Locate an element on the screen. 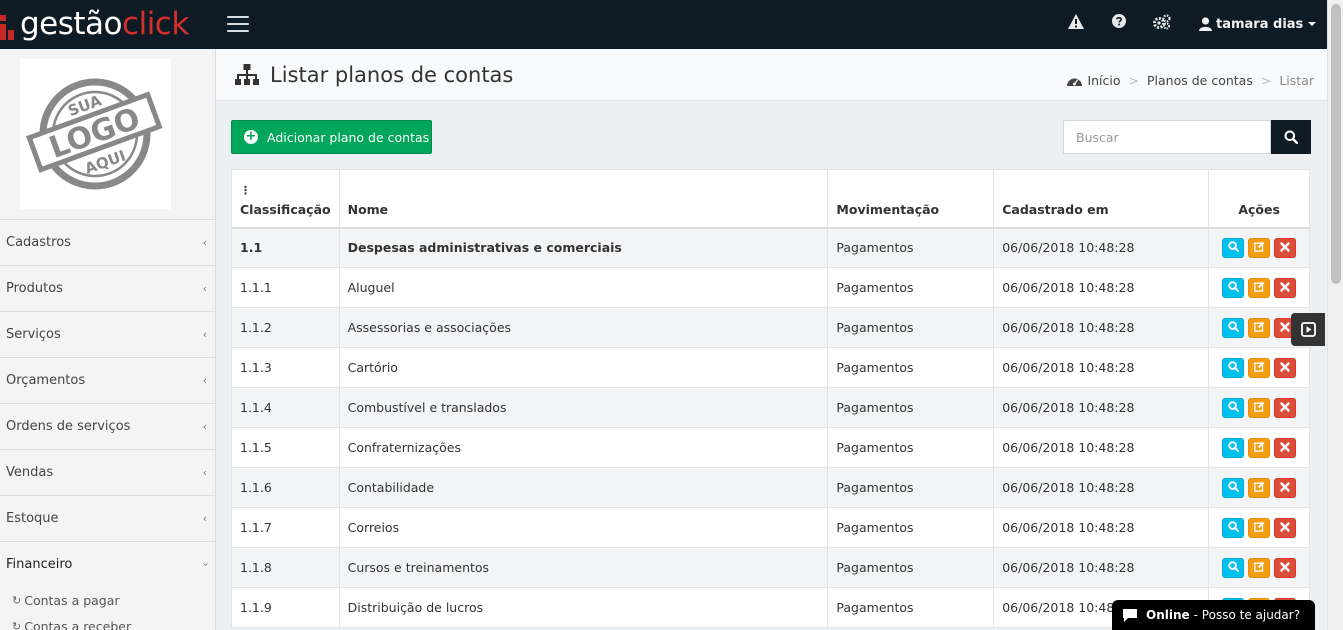 The height and width of the screenshot is (630, 1343). play-square-icon is located at coordinates (1308, 329).